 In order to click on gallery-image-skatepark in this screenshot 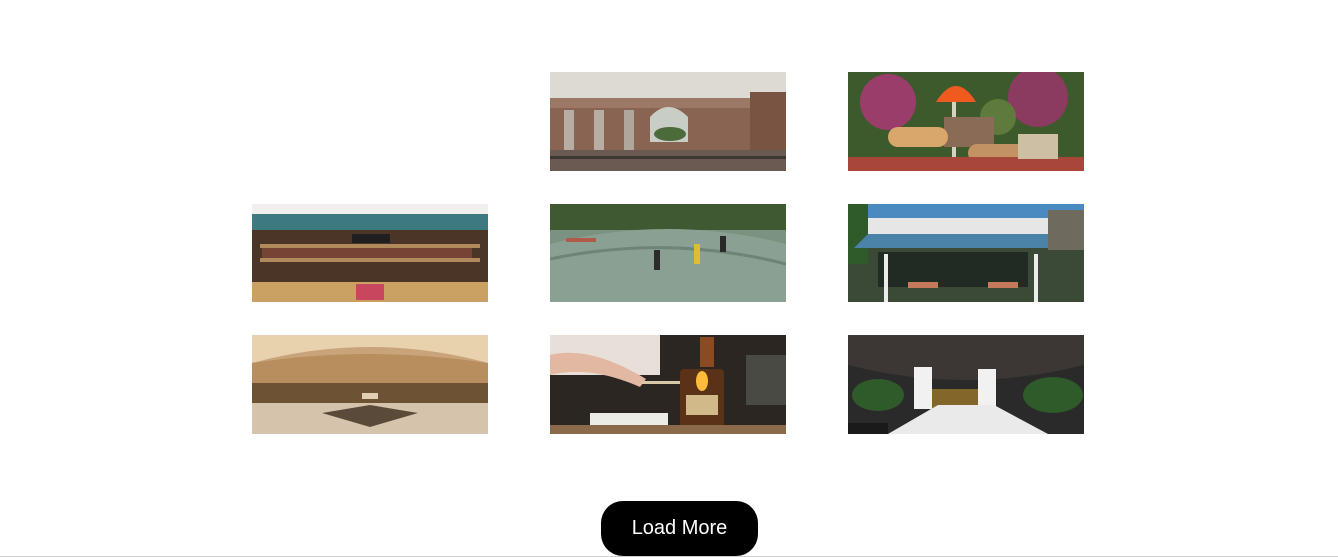, I will do `click(668, 253)`.